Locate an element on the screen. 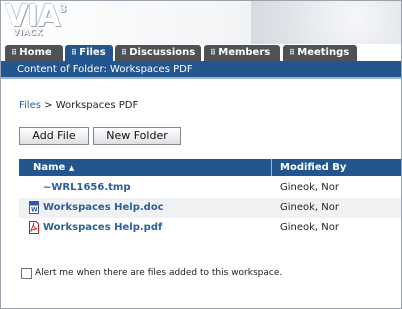 The height and width of the screenshot is (309, 402). folder-title-bar: Content of Folder: Workspaces PDF is located at coordinates (201, 70).